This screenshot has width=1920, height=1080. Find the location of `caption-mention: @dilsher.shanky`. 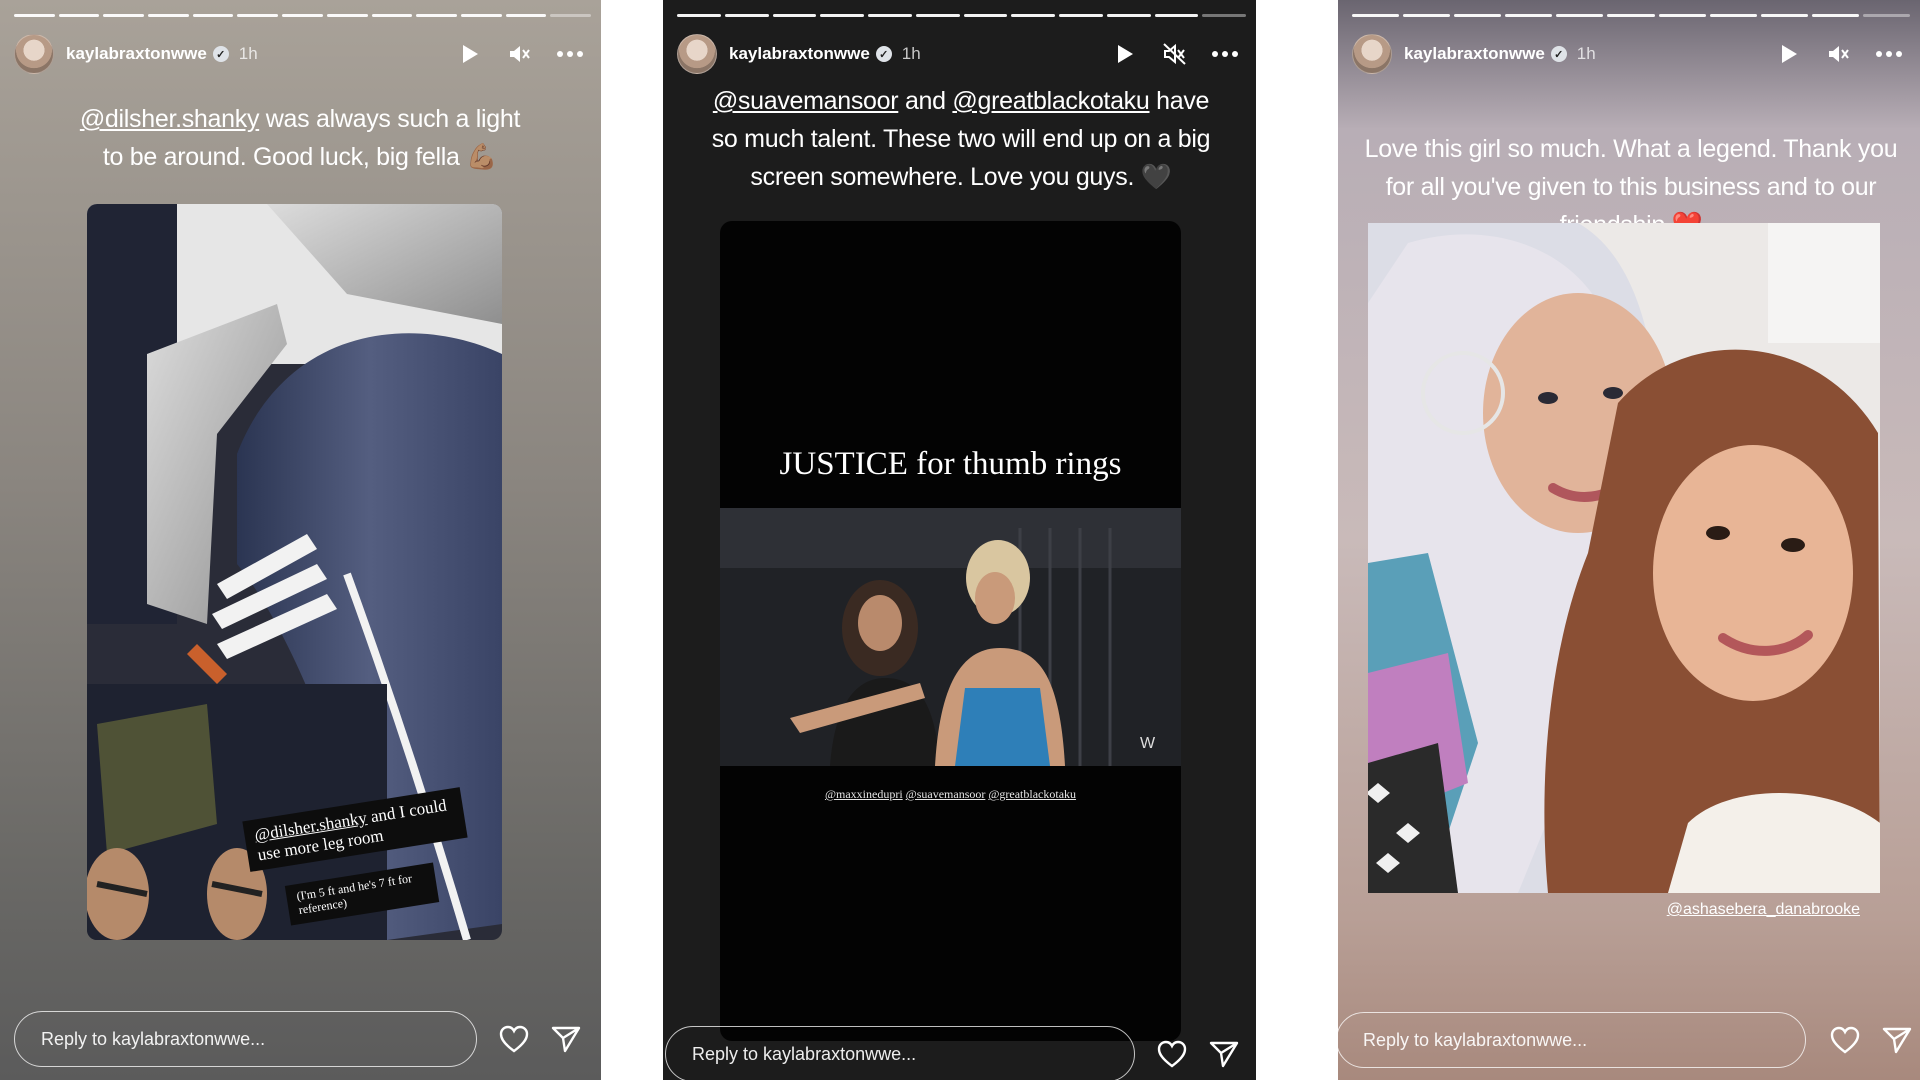

caption-mention: @dilsher.shanky is located at coordinates (170, 119).